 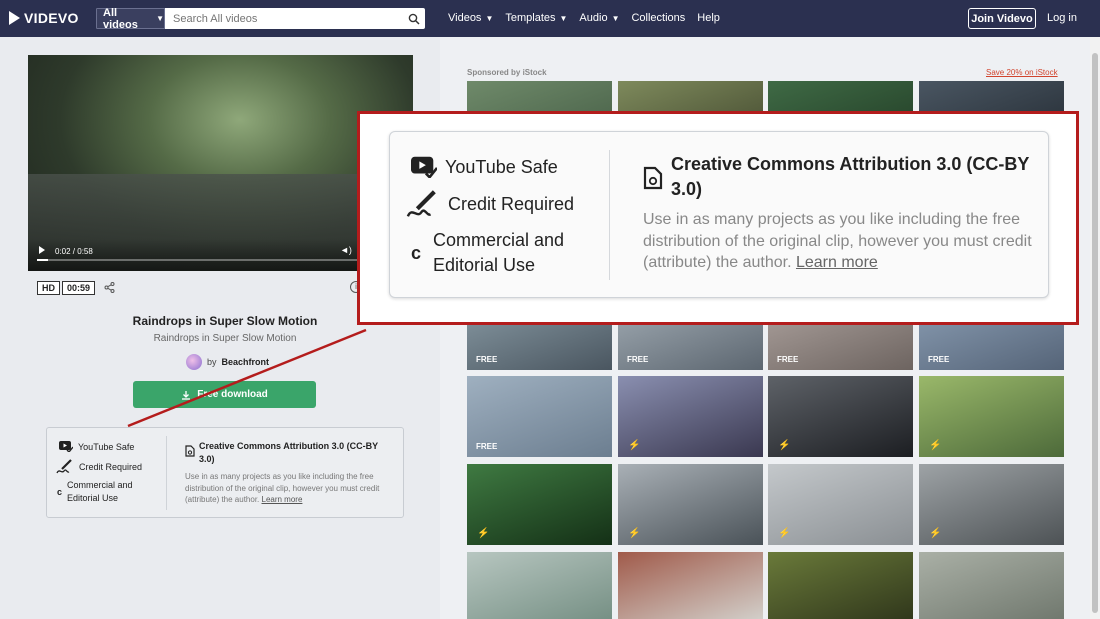 I want to click on youtube-check-icon, so click(x=66, y=446).